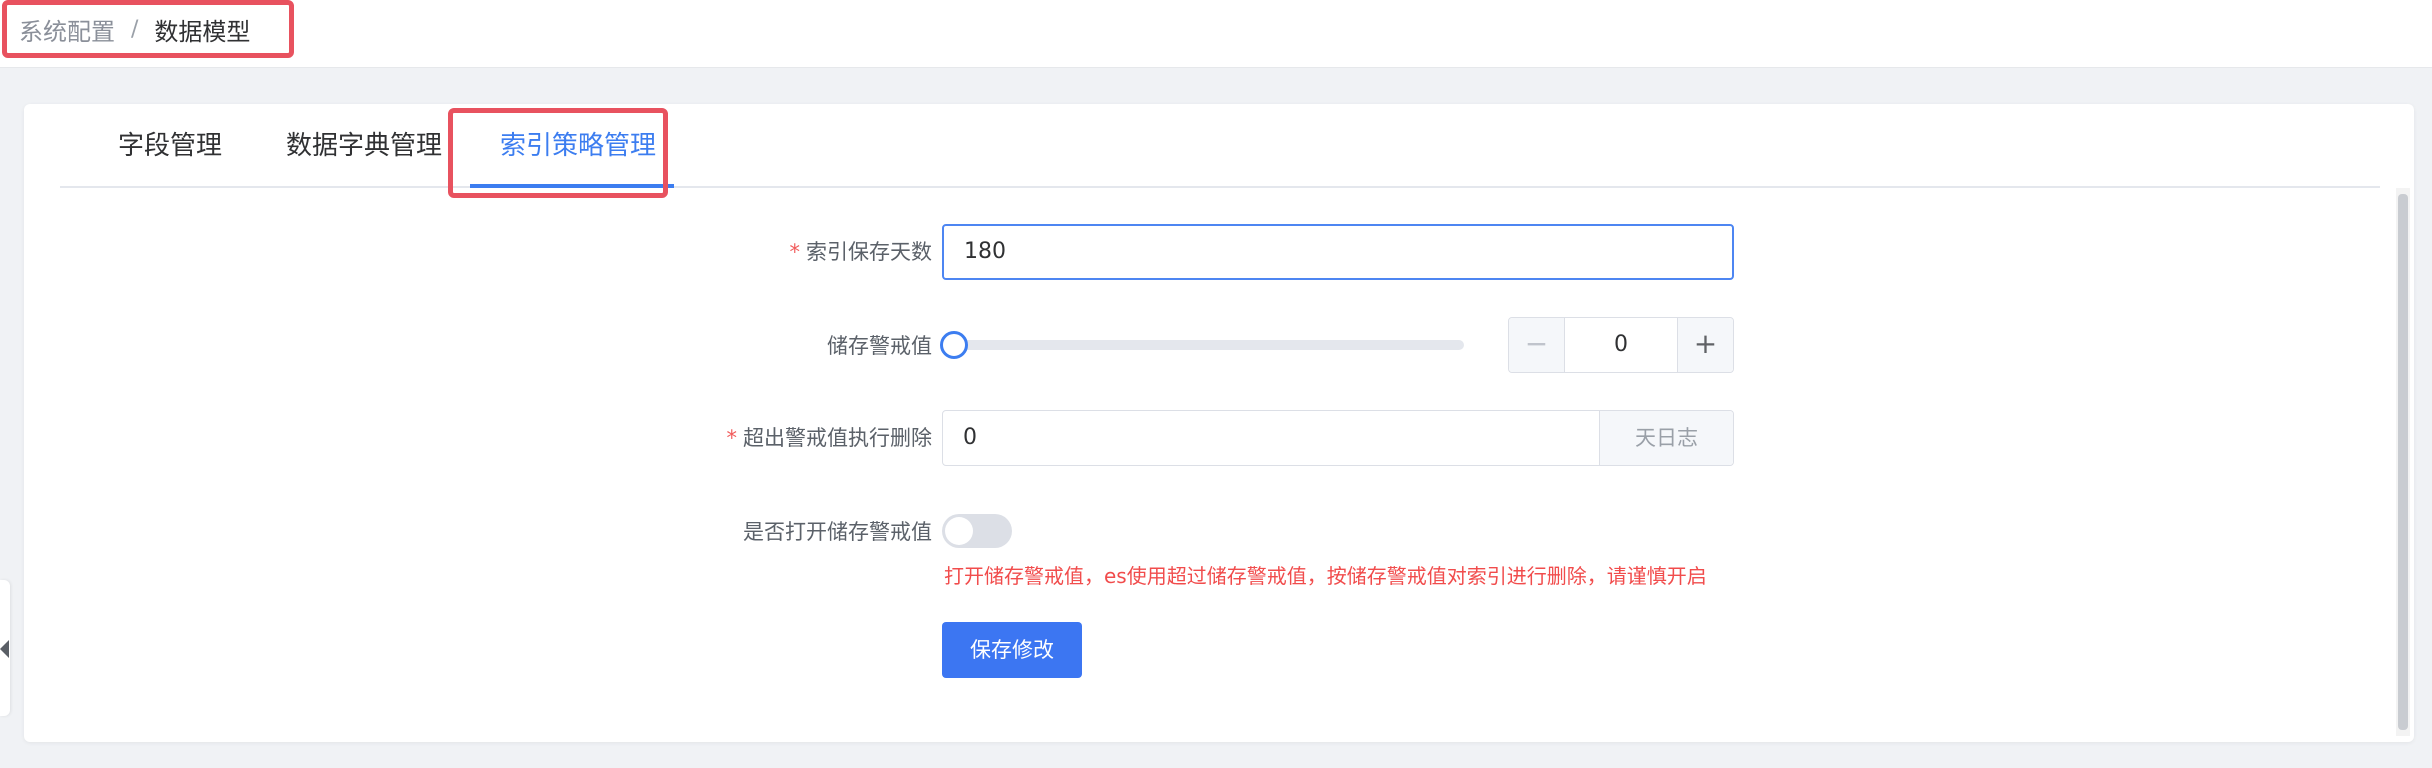 This screenshot has width=2432, height=768. What do you see at coordinates (1705, 345) in the screenshot?
I see `increment-button: +` at bounding box center [1705, 345].